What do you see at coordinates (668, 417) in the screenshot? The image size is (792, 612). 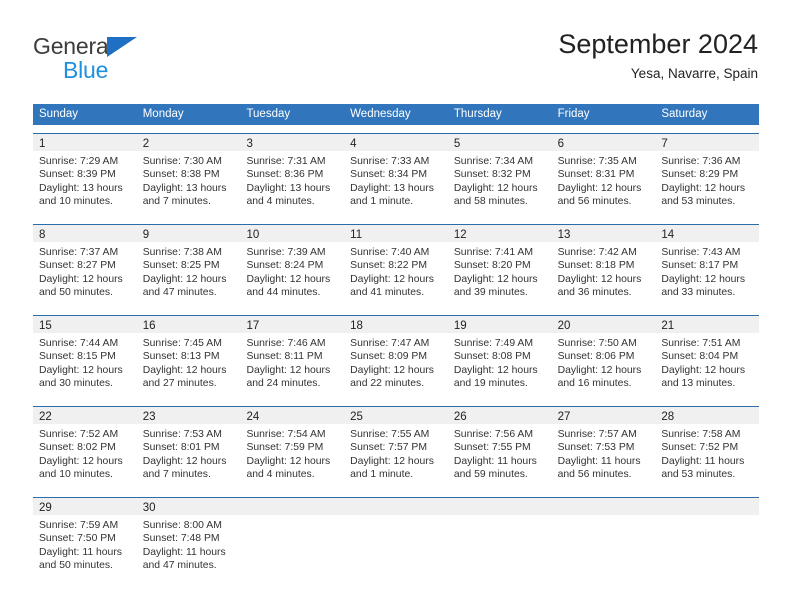 I see `day-number: 28` at bounding box center [668, 417].